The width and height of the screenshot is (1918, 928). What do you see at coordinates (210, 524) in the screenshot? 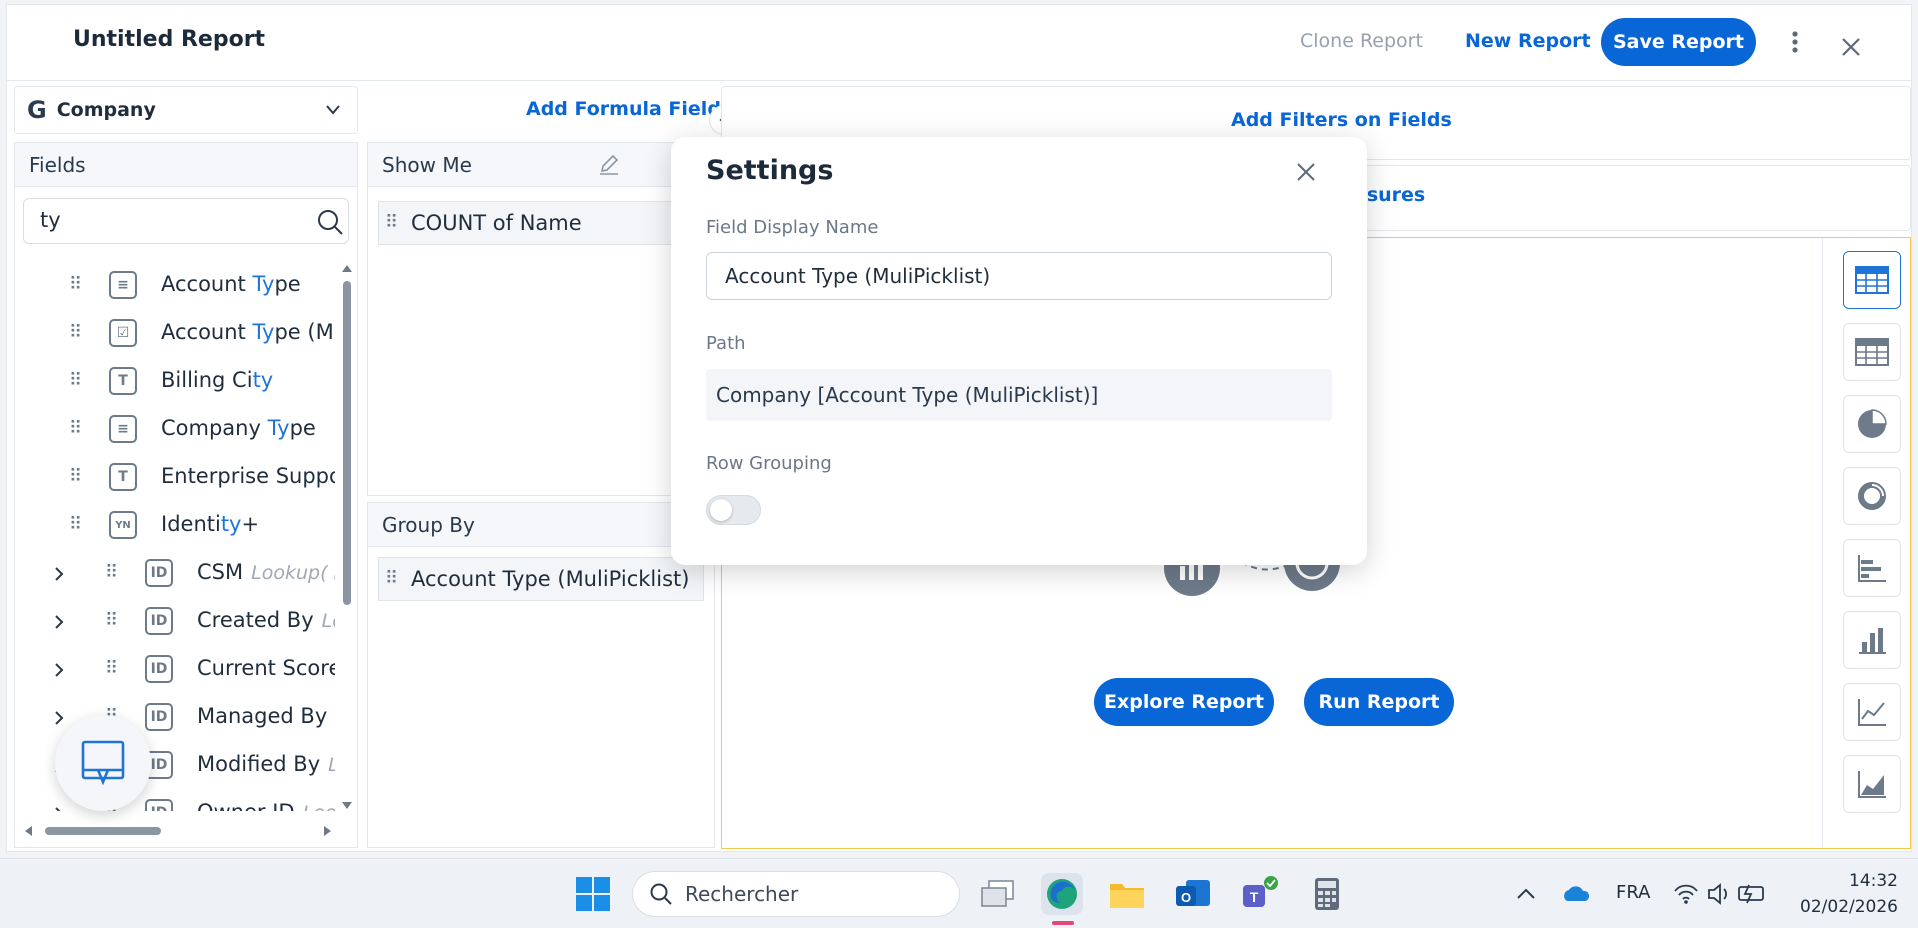
I see `field-list-item-label: Identity+` at bounding box center [210, 524].